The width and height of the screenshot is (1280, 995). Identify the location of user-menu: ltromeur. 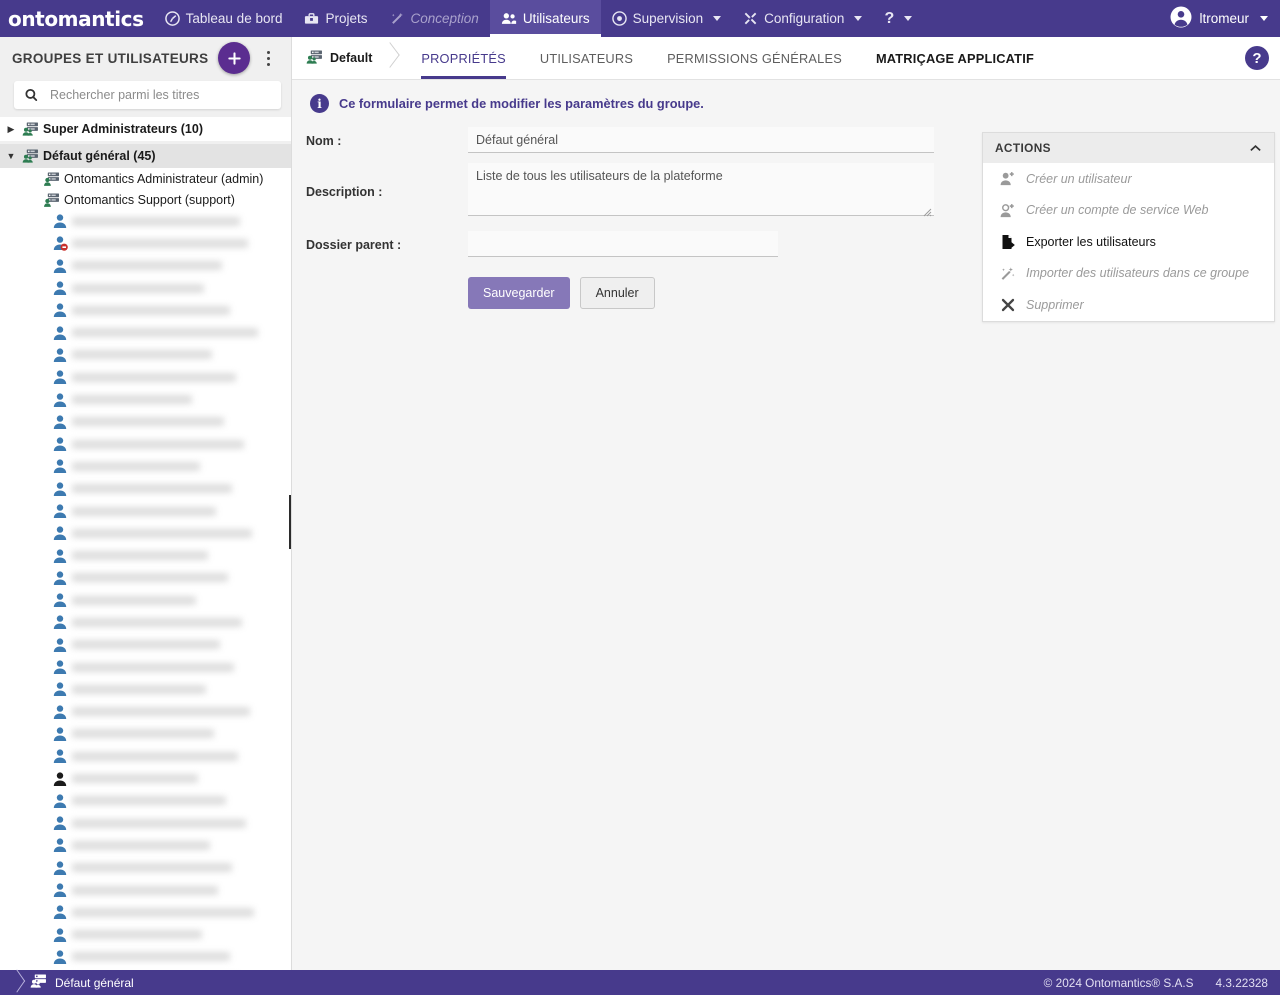
(1221, 18).